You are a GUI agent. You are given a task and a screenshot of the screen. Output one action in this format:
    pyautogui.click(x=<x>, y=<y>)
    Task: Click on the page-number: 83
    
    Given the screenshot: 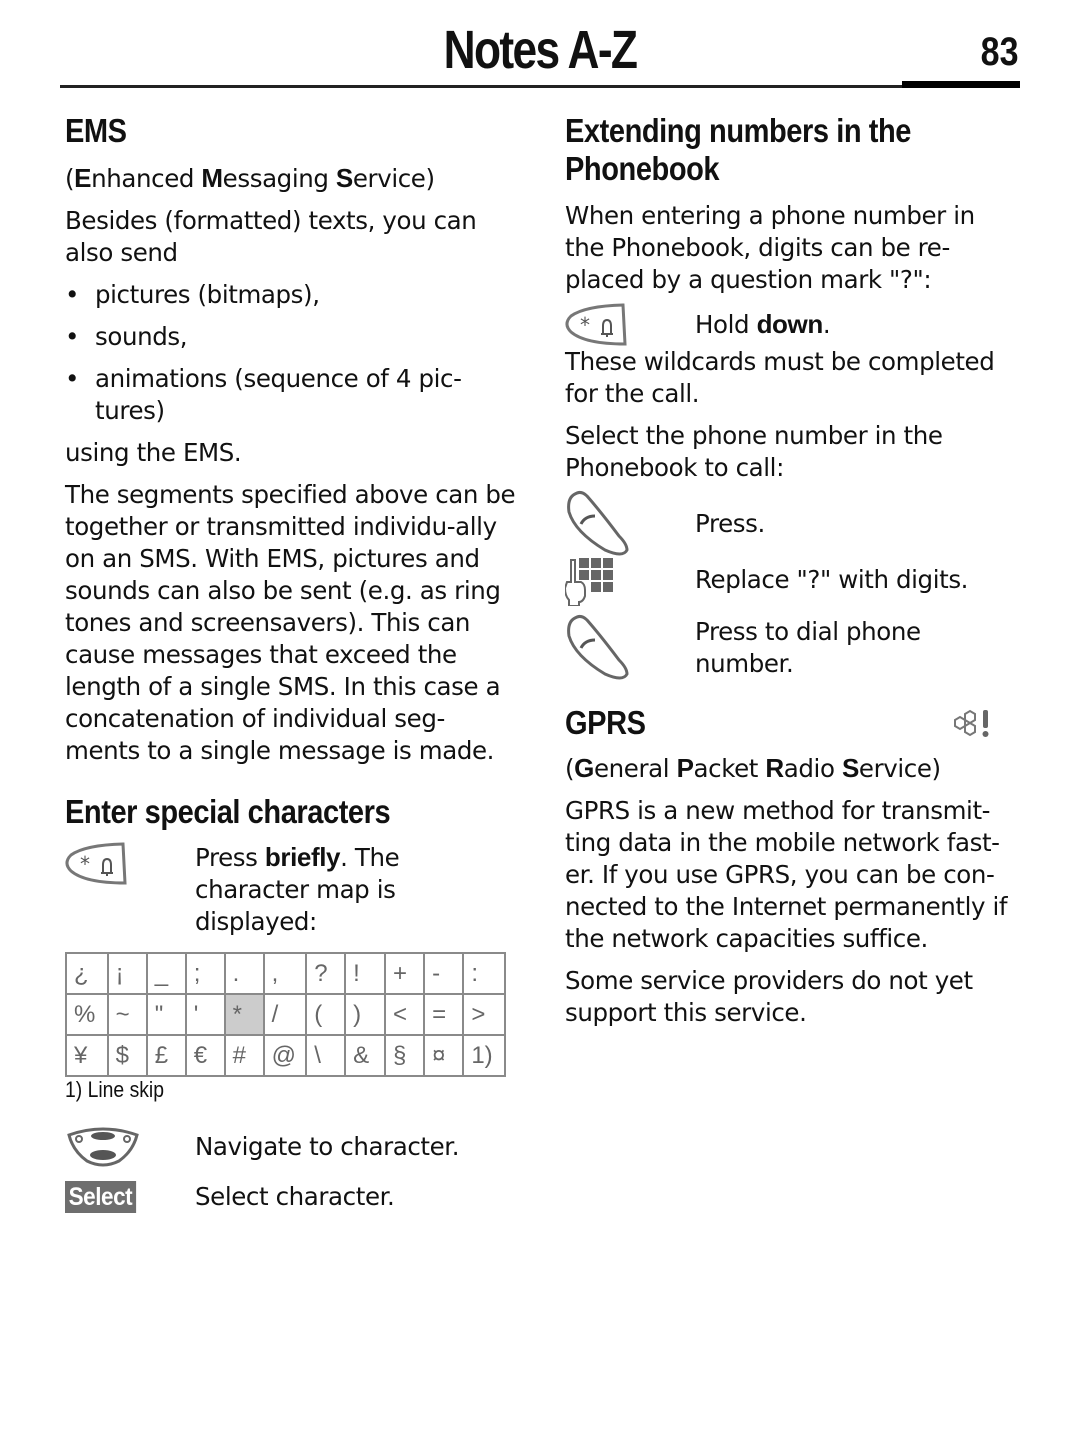 What is the action you would take?
    pyautogui.click(x=999, y=52)
    